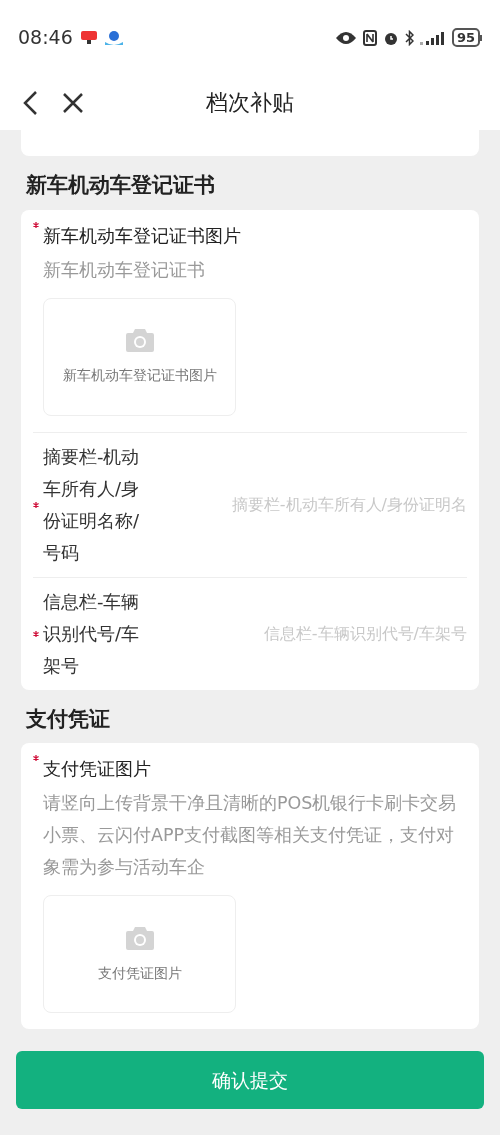 This screenshot has width=500, height=1135. I want to click on status-time: 08:46, so click(45, 38).